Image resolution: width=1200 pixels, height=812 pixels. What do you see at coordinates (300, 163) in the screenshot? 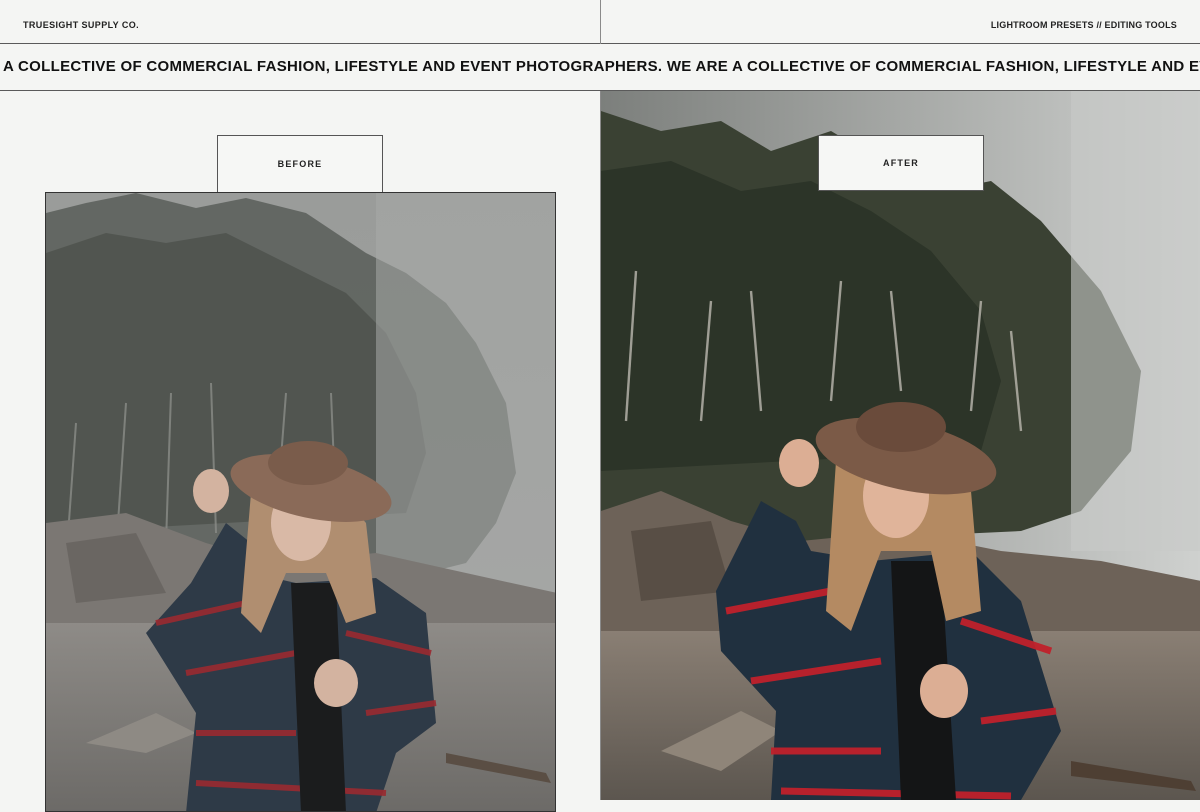
I see `before-label: BEFORE` at bounding box center [300, 163].